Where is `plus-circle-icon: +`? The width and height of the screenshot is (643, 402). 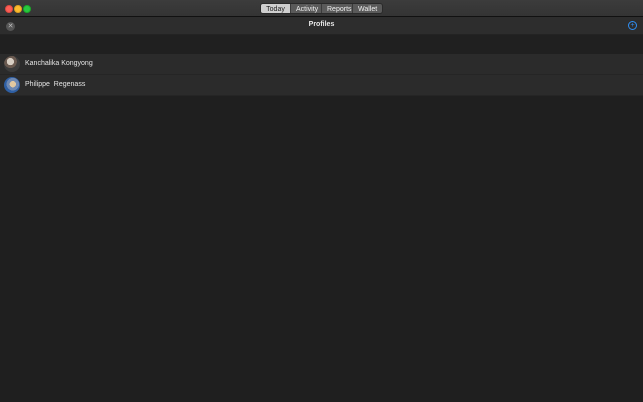 plus-circle-icon: + is located at coordinates (632, 25).